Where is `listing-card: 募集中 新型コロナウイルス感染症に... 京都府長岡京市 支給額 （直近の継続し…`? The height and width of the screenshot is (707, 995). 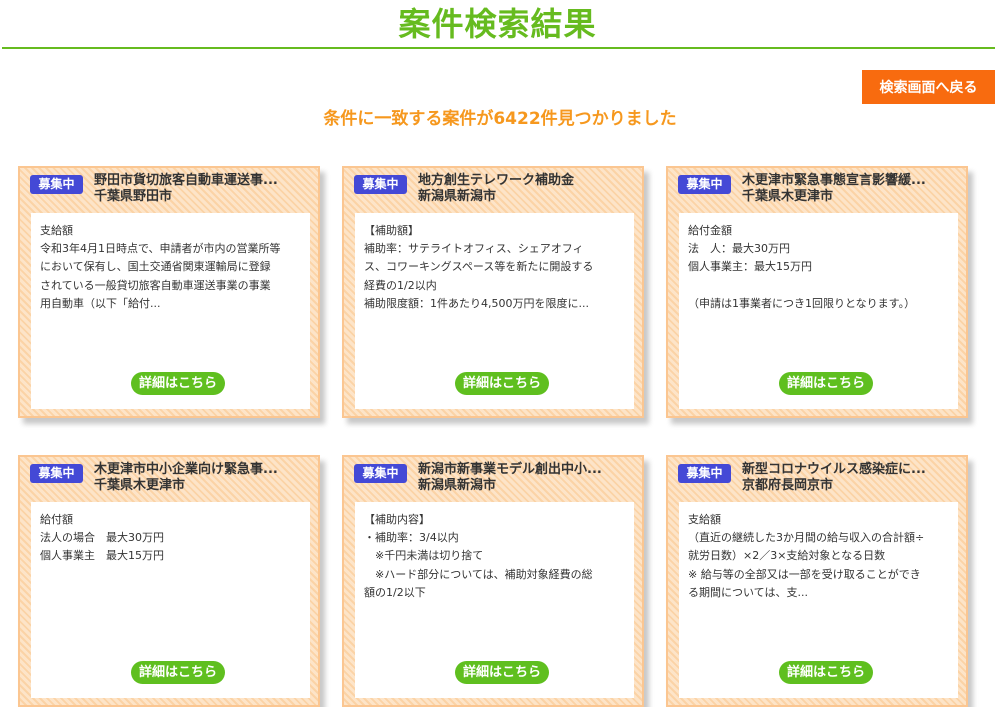 listing-card: 募集中 新型コロナウイルス感染症に... 京都府長岡京市 支給額 （直近の継続し… is located at coordinates (817, 581).